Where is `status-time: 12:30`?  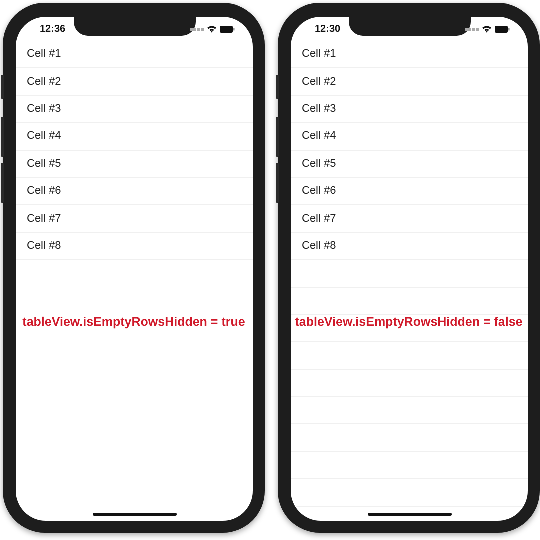 status-time: 12:30 is located at coordinates (328, 29).